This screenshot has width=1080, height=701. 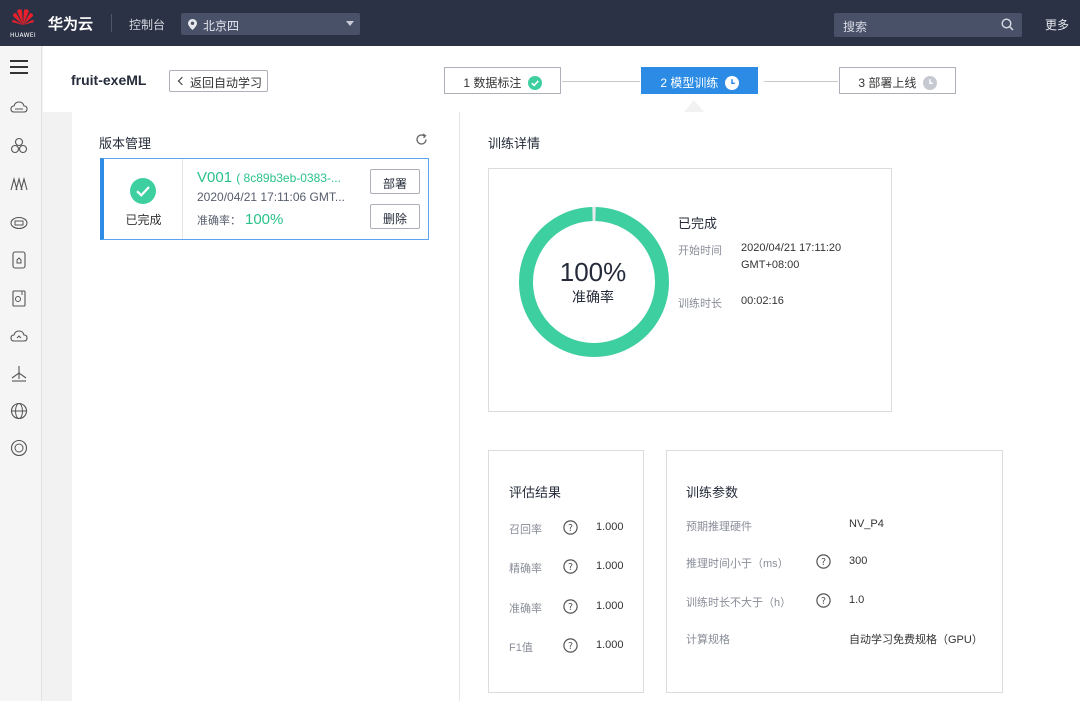 I want to click on top-navigation-bar: HUAWEI 华为云 控制台 北京四 搜索 更多, so click(x=540, y=23).